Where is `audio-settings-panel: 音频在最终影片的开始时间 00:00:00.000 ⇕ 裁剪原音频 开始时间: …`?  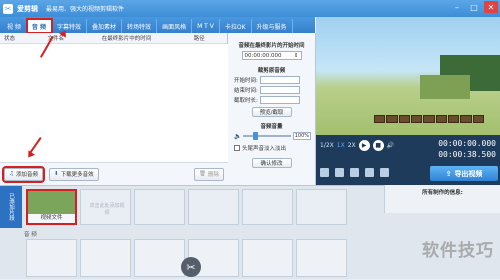
audio-settings-panel: 音频在最终影片的开始时间 00:00:00.000 ⇕ 裁剪原音频 开始时间: … is located at coordinates (272, 109).